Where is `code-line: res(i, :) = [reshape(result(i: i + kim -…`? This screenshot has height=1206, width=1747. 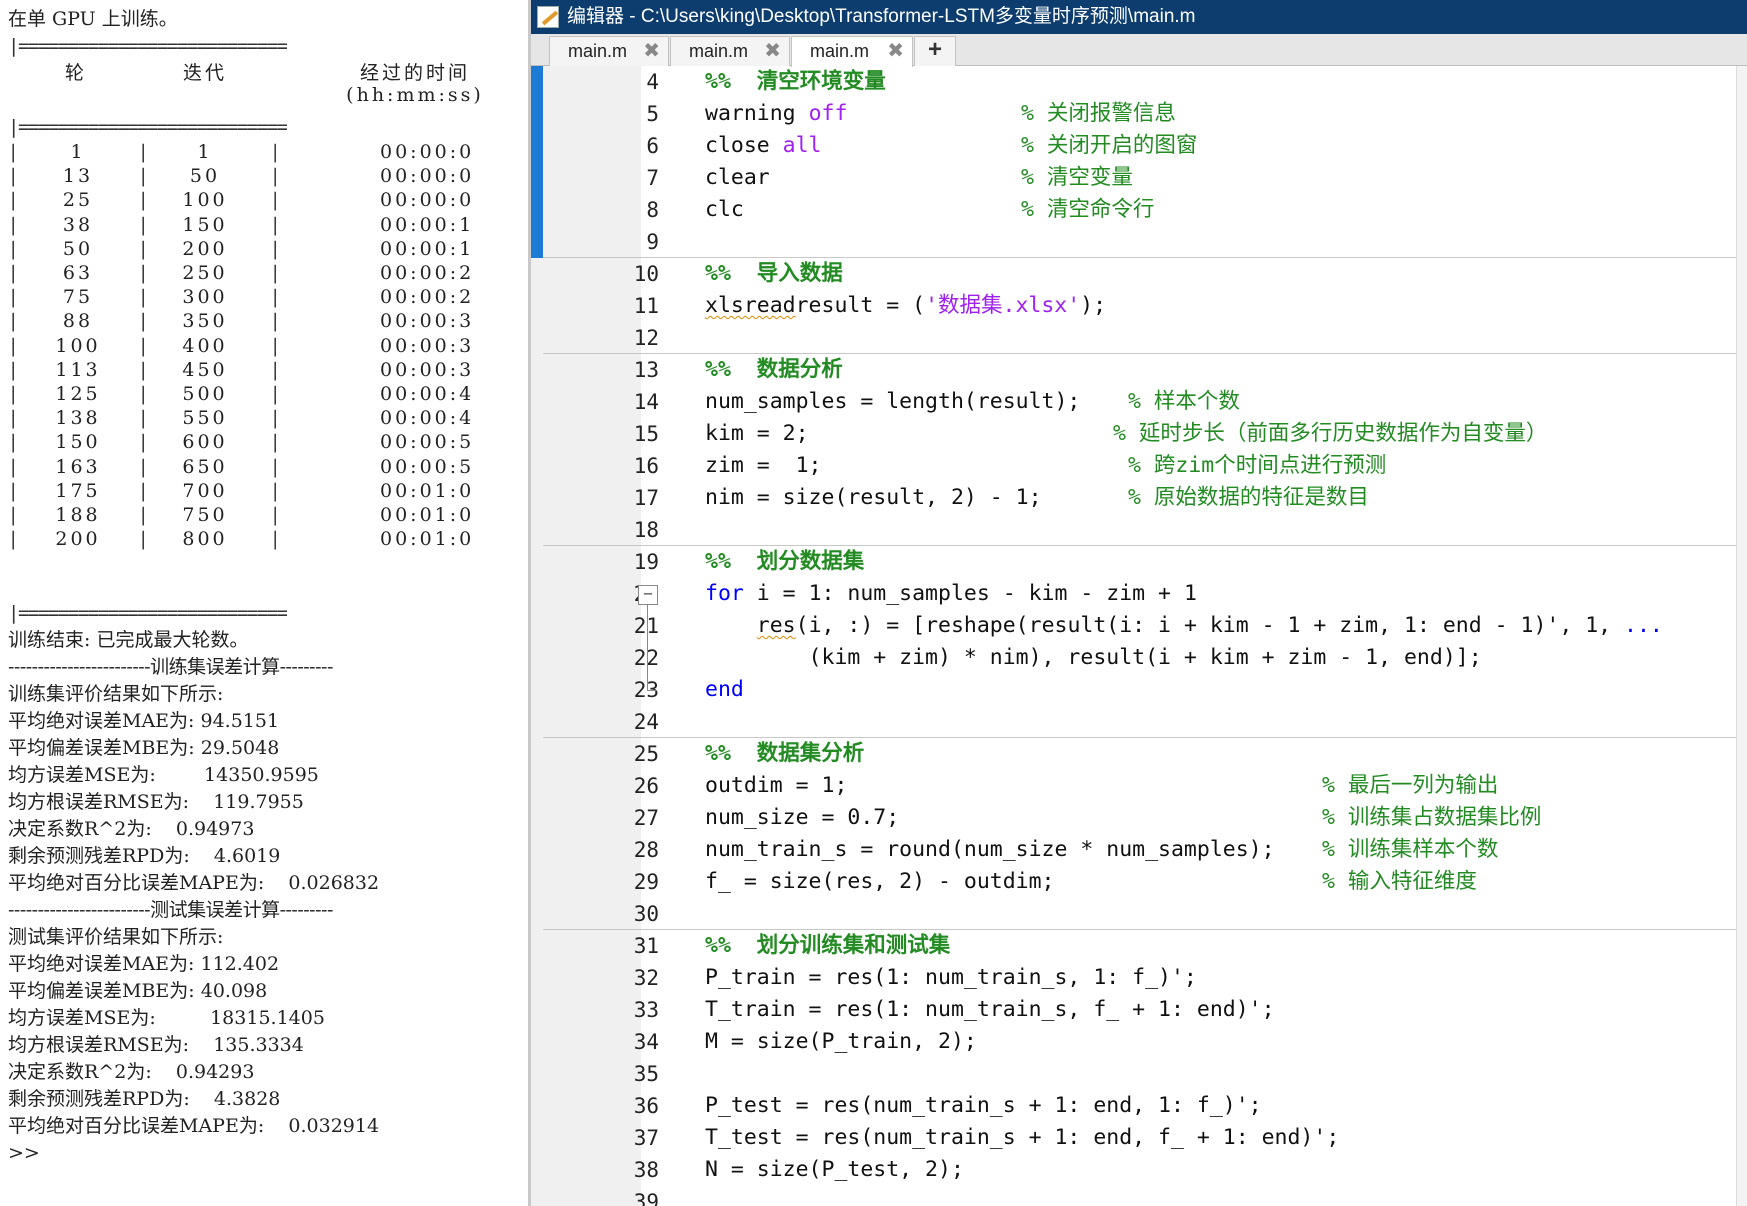 code-line: res(i, :) = [reshape(result(i: i + kim -… is located at coordinates (1184, 626).